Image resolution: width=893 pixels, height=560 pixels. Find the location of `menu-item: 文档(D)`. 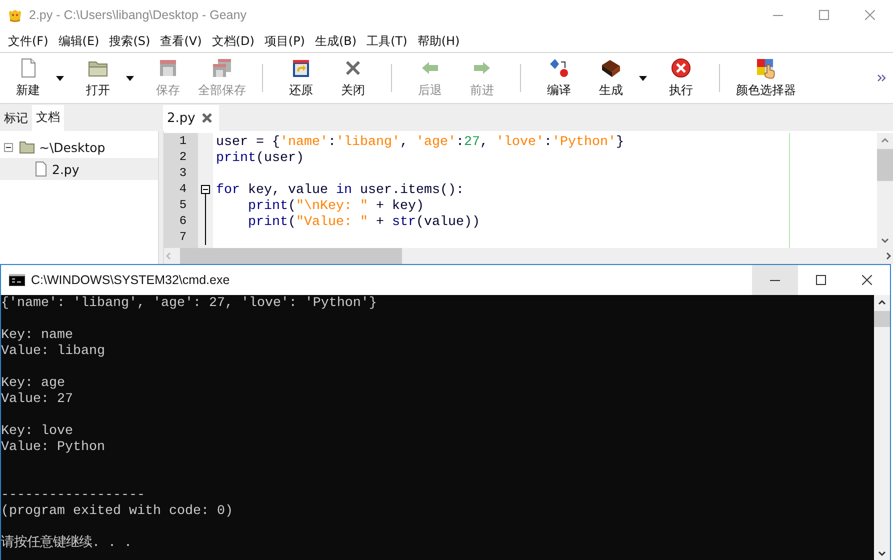

menu-item: 文档(D) is located at coordinates (233, 41).